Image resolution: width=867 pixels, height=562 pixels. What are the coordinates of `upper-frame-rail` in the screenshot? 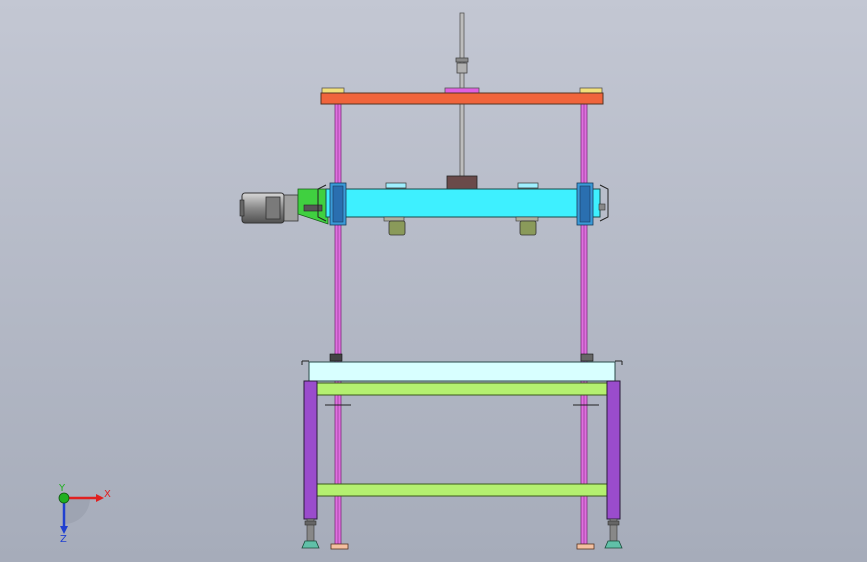 It's located at (461, 389).